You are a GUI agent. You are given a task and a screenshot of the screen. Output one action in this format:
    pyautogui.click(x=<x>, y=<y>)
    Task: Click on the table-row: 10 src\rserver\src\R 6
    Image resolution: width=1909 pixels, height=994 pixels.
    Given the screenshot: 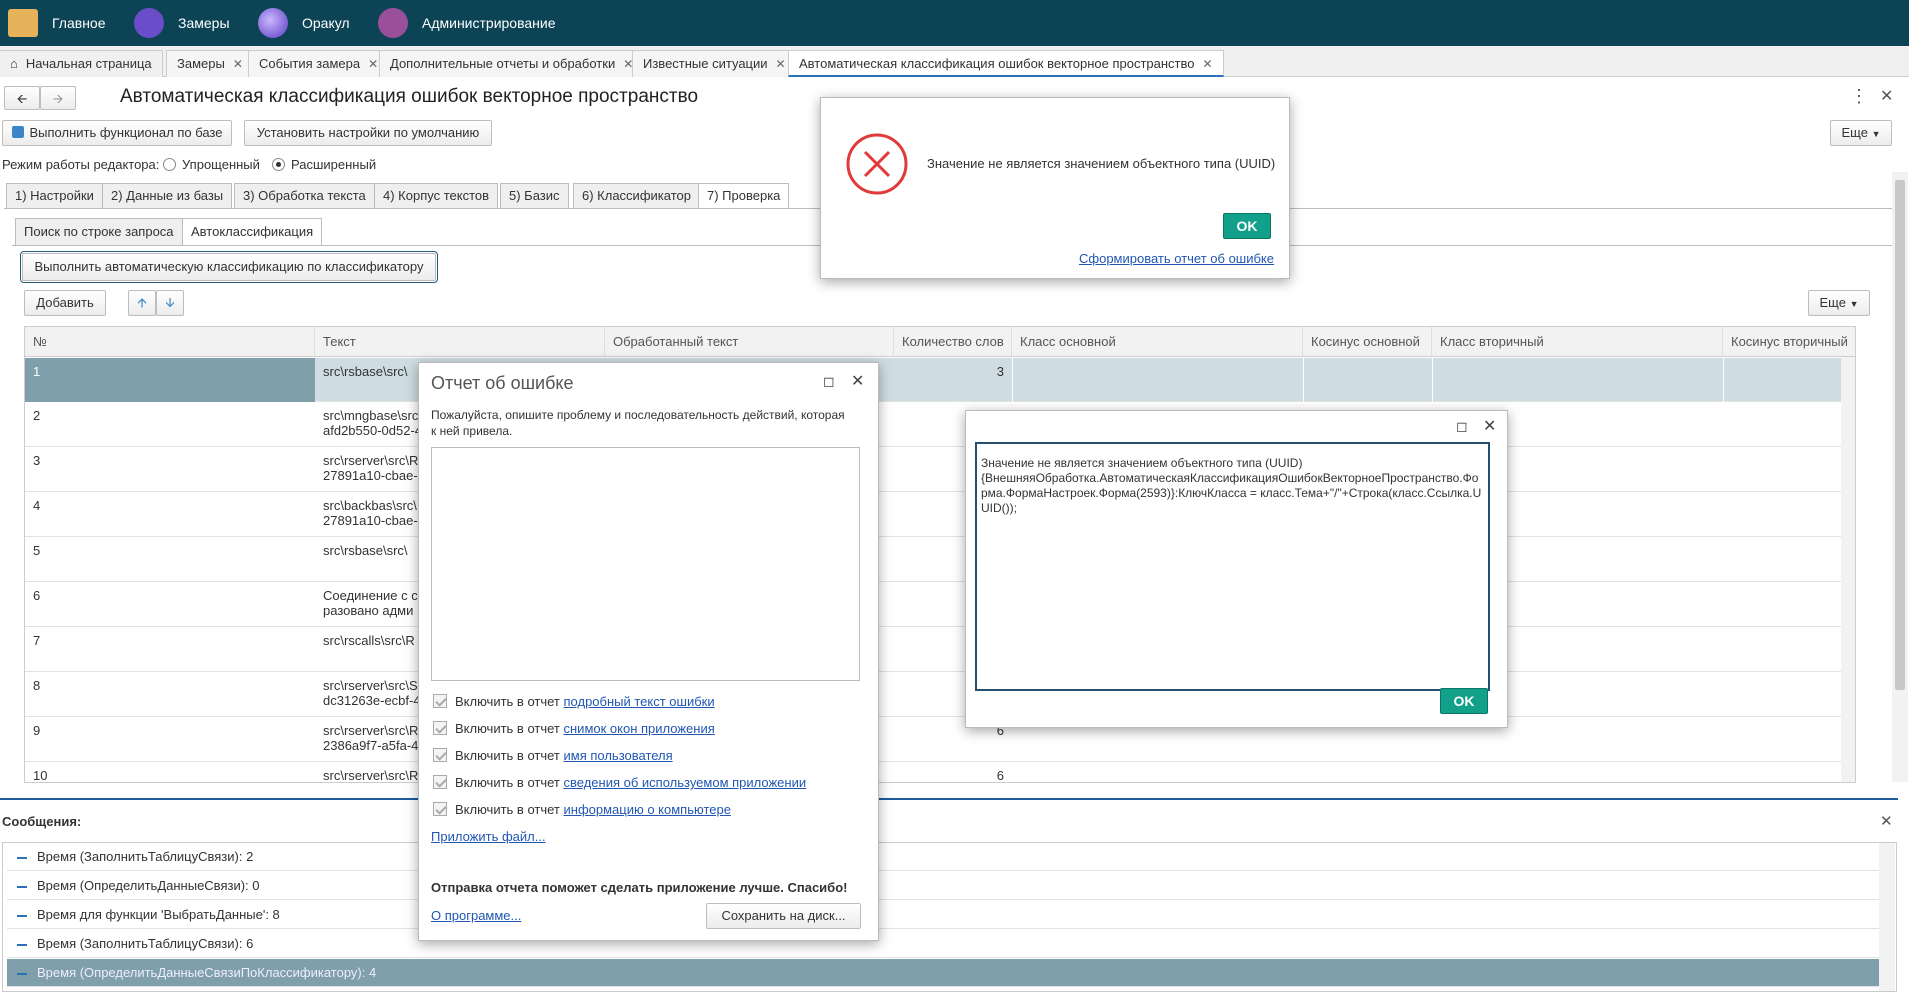 What is the action you would take?
    pyautogui.click(x=940, y=772)
    